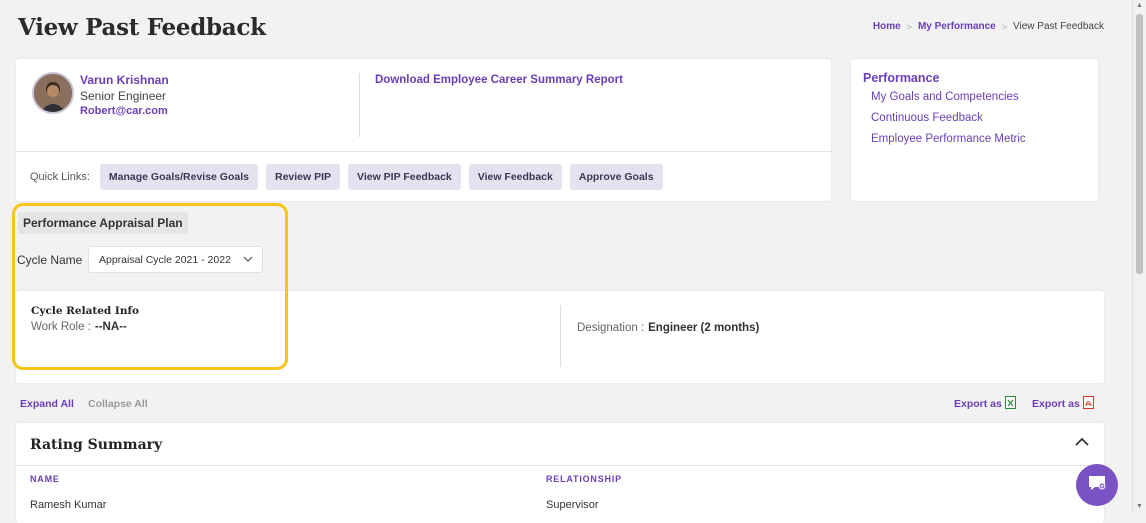 This screenshot has width=1146, height=523. Describe the element at coordinates (50, 260) in the screenshot. I see `cycle-name-label: Cycle Name` at that location.